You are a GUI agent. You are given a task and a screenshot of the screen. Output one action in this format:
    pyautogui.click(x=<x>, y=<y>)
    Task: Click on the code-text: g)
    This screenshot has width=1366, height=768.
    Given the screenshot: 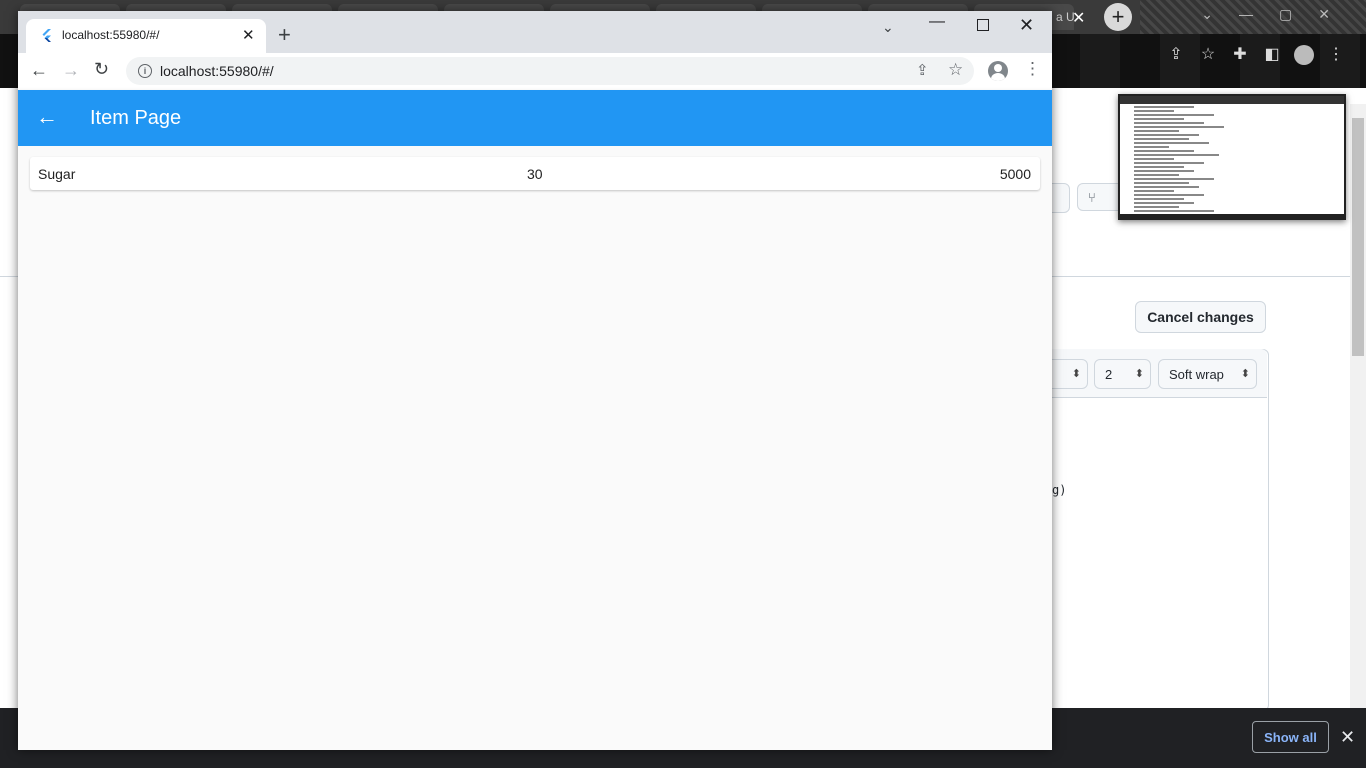 What is the action you would take?
    pyautogui.click(x=1059, y=490)
    